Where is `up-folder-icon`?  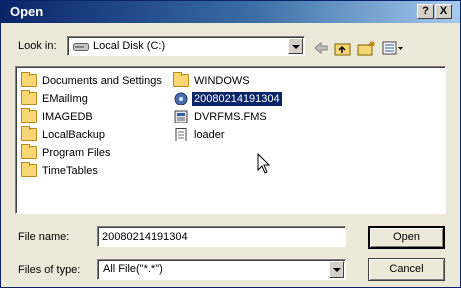 up-folder-icon is located at coordinates (343, 48).